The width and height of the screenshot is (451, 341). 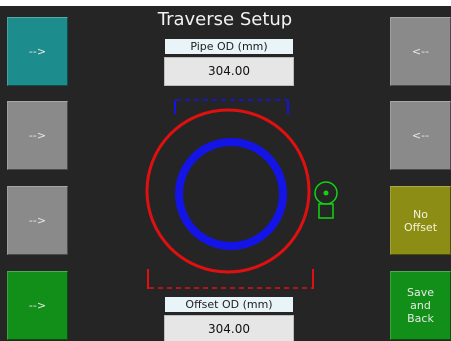 I want to click on pipe-od-circle, so click(x=231, y=194).